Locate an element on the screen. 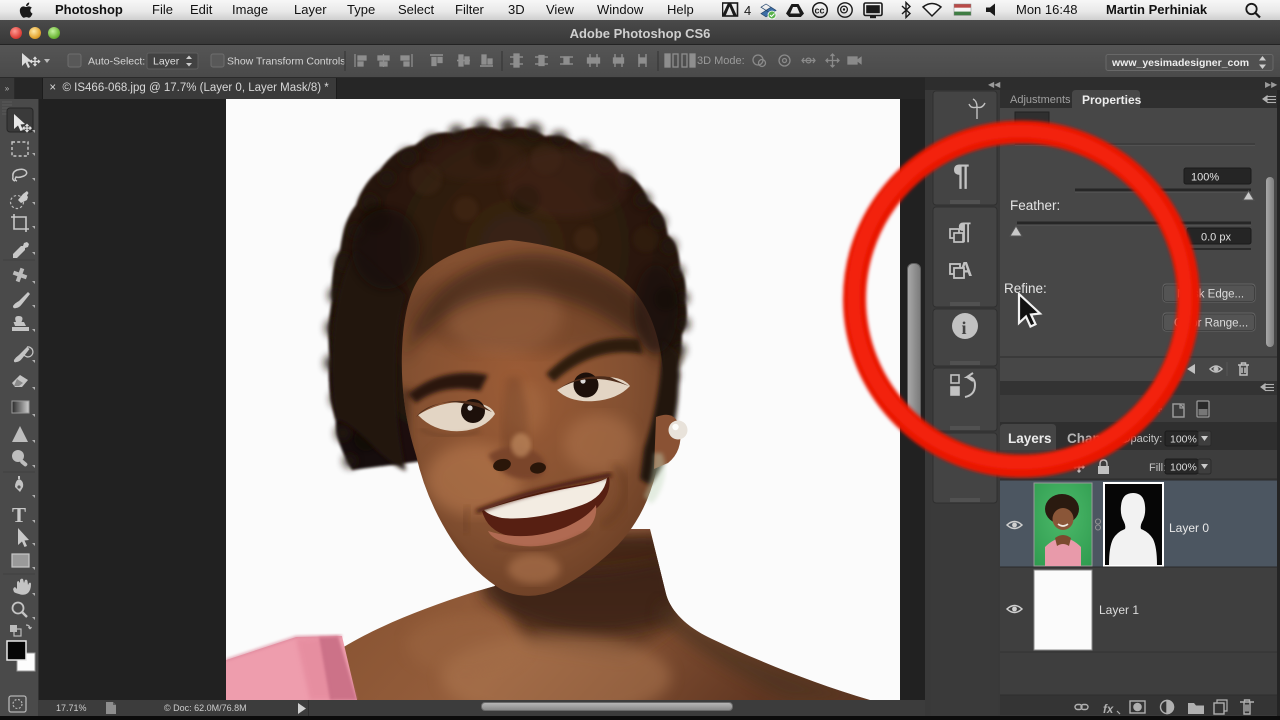 Image resolution: width=1280 pixels, height=720 pixels. svg-text: Layer 1 is located at coordinates (1119, 610).